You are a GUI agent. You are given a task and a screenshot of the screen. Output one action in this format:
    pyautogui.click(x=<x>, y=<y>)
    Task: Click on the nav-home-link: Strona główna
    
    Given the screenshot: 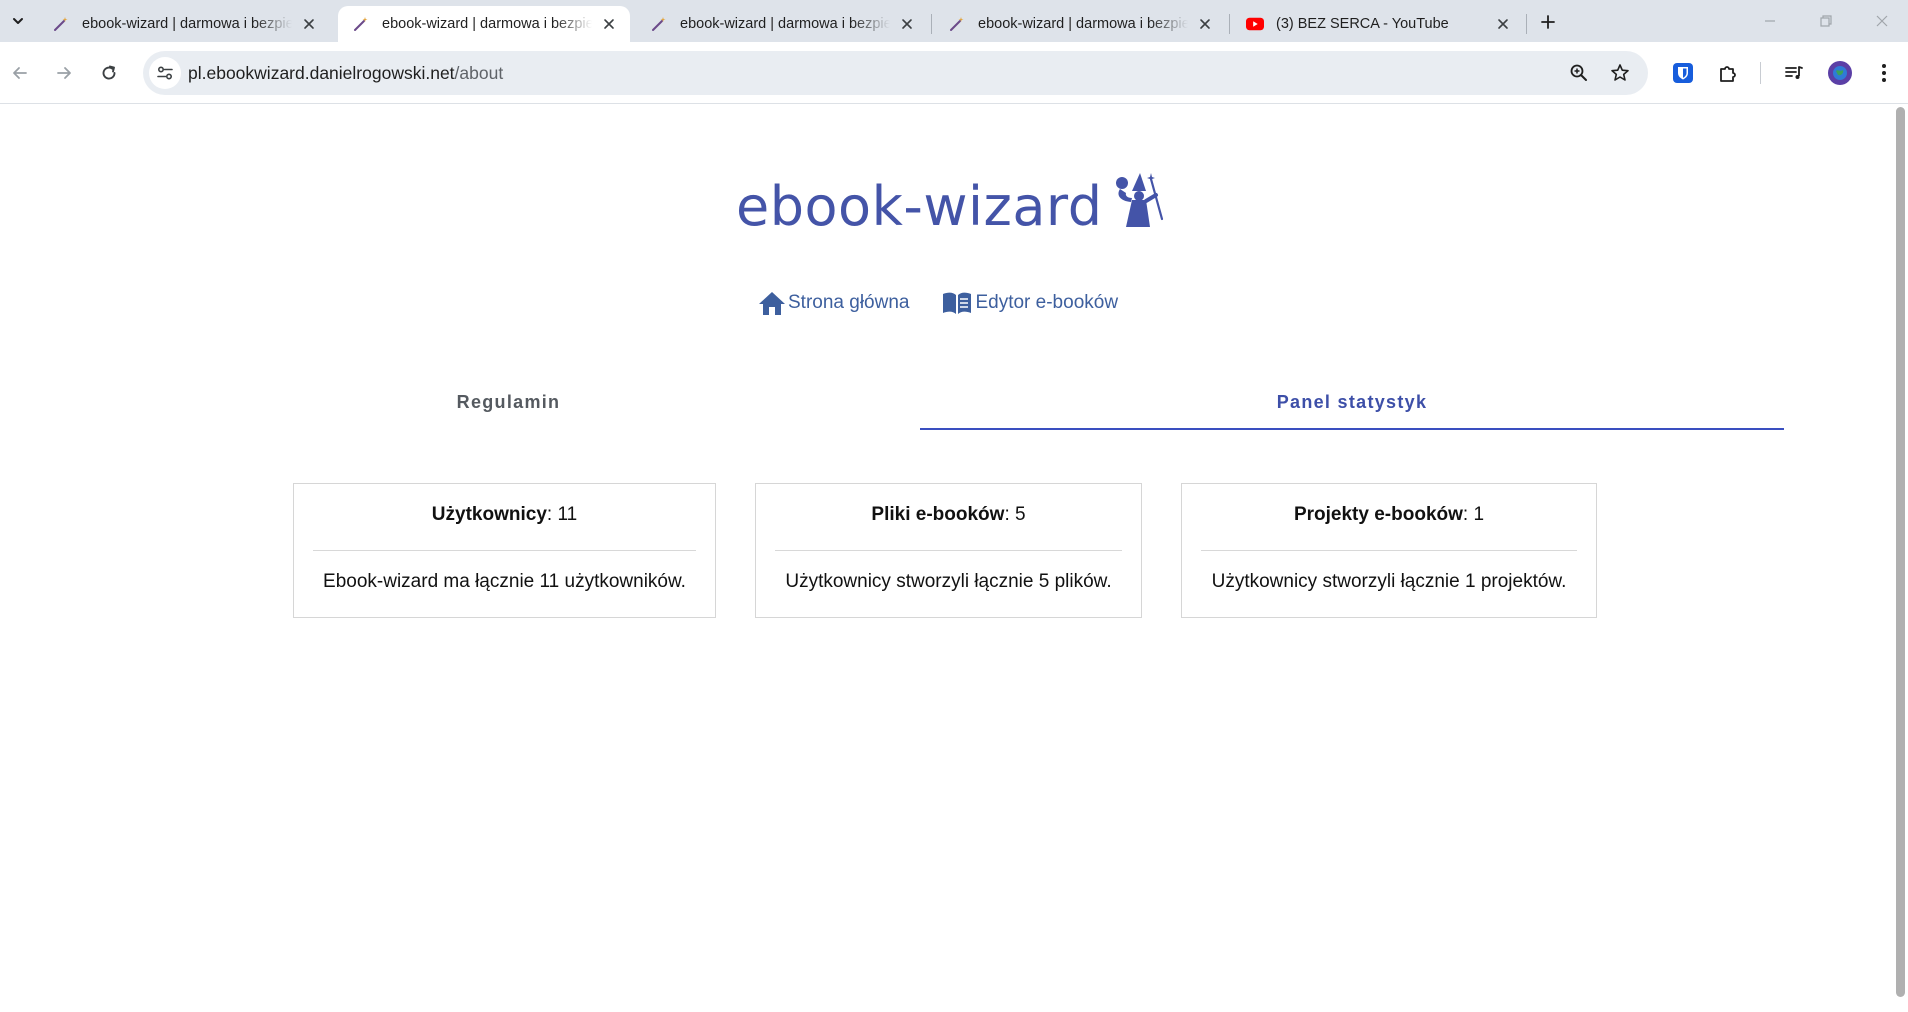 What is the action you would take?
    pyautogui.click(x=833, y=303)
    